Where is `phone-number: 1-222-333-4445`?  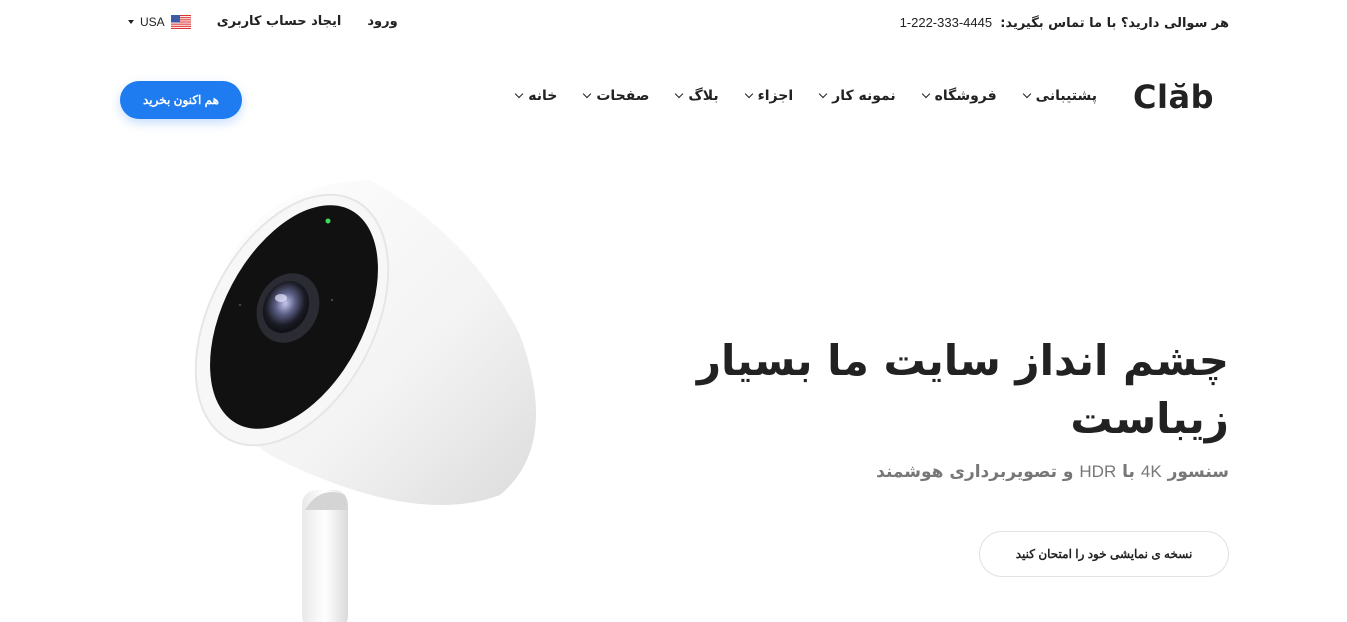
phone-number: 1-222-333-4445 is located at coordinates (946, 22).